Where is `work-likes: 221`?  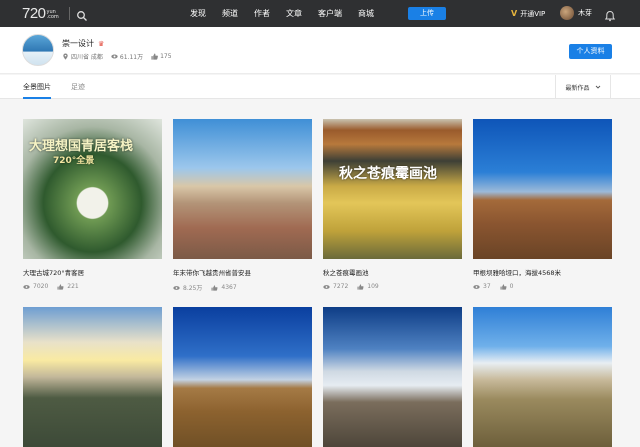
work-likes: 221 is located at coordinates (68, 286).